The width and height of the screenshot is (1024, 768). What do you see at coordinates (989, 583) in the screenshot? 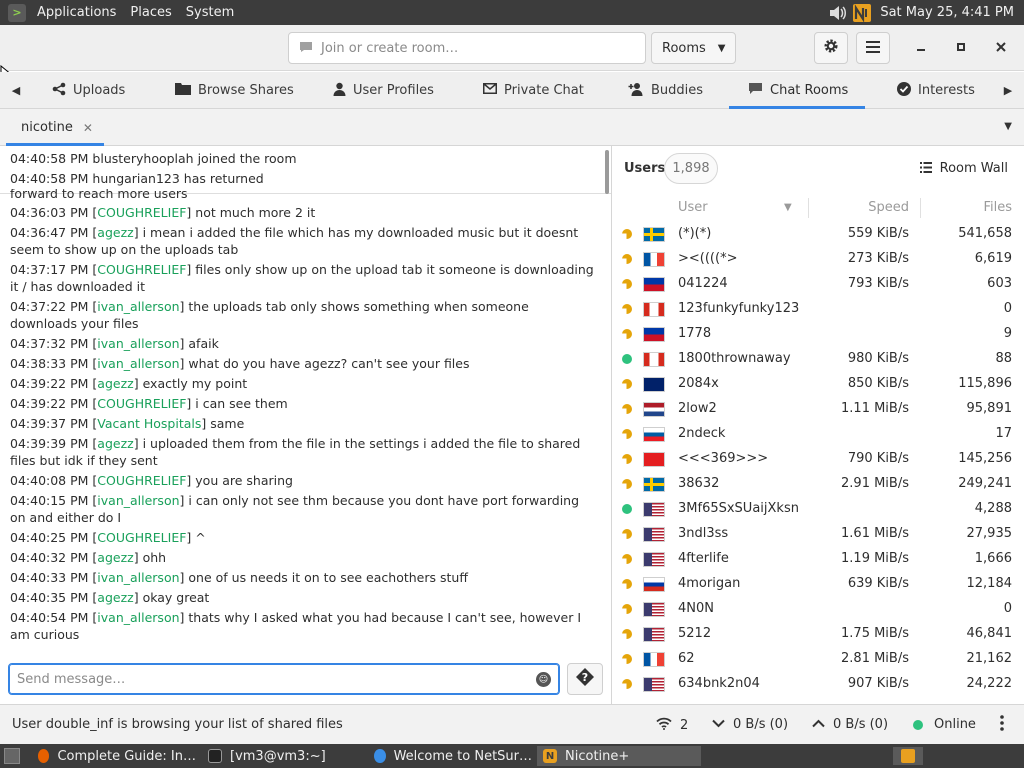
I see `user-files: 12,184` at bounding box center [989, 583].